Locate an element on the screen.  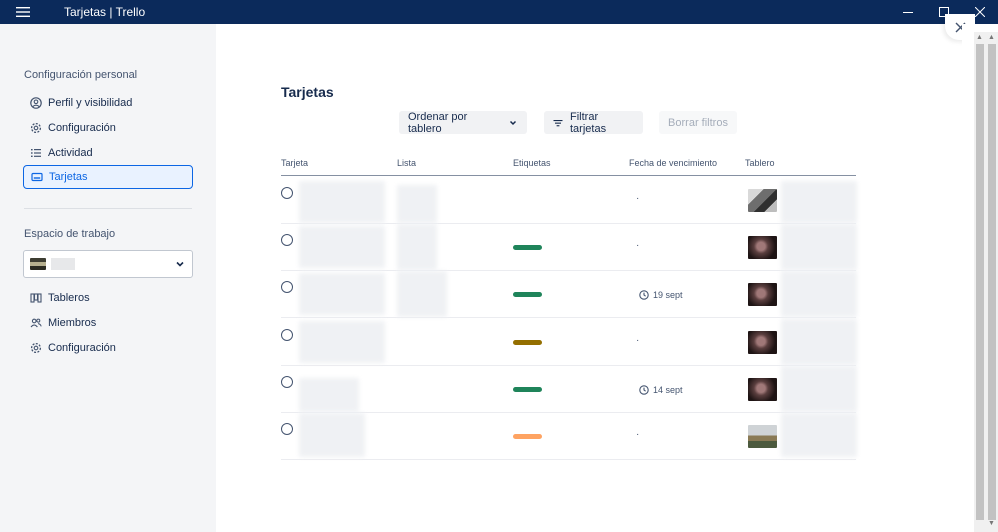
due-date: 14 sept is located at coordinates (661, 390).